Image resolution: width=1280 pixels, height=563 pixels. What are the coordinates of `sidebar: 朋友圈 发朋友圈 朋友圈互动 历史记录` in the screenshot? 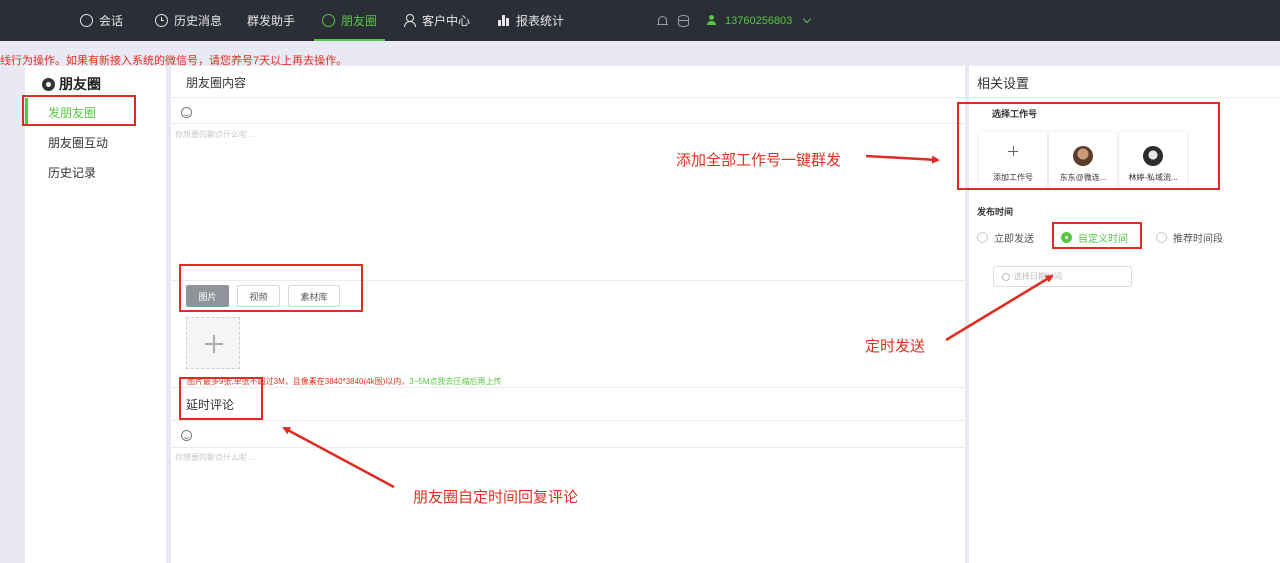 It's located at (95, 314).